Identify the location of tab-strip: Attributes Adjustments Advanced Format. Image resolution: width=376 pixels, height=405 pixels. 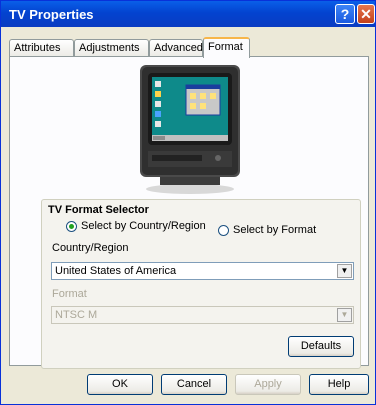
(189, 47).